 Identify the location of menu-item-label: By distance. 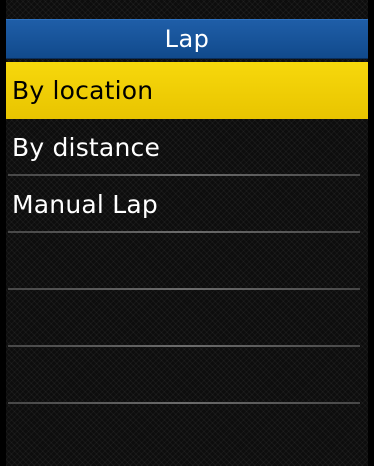
(86, 147).